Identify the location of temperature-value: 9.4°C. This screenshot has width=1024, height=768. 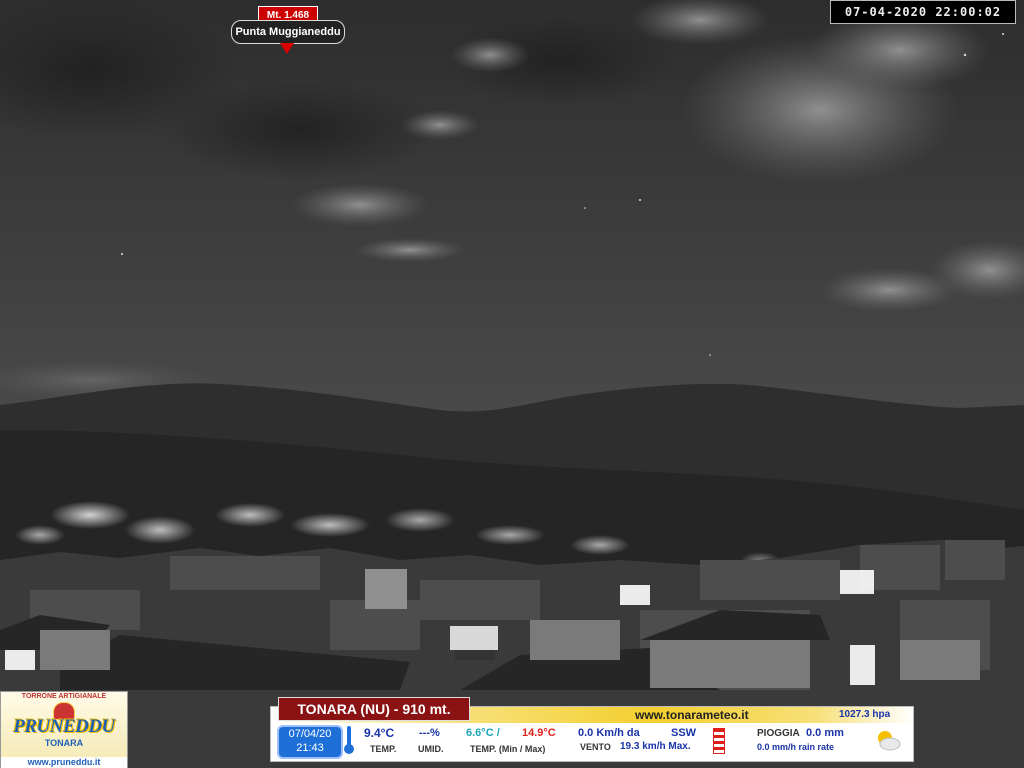
(379, 733).